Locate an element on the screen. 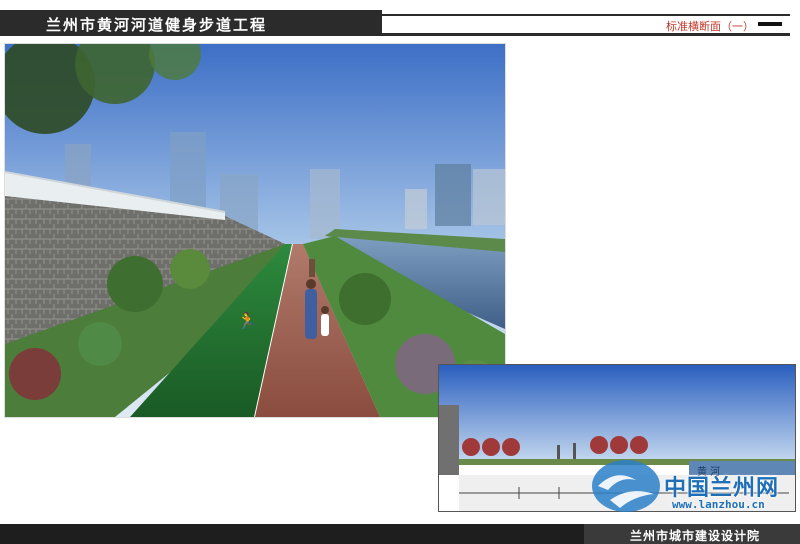  header-rule-bottom is located at coordinates (586, 34).